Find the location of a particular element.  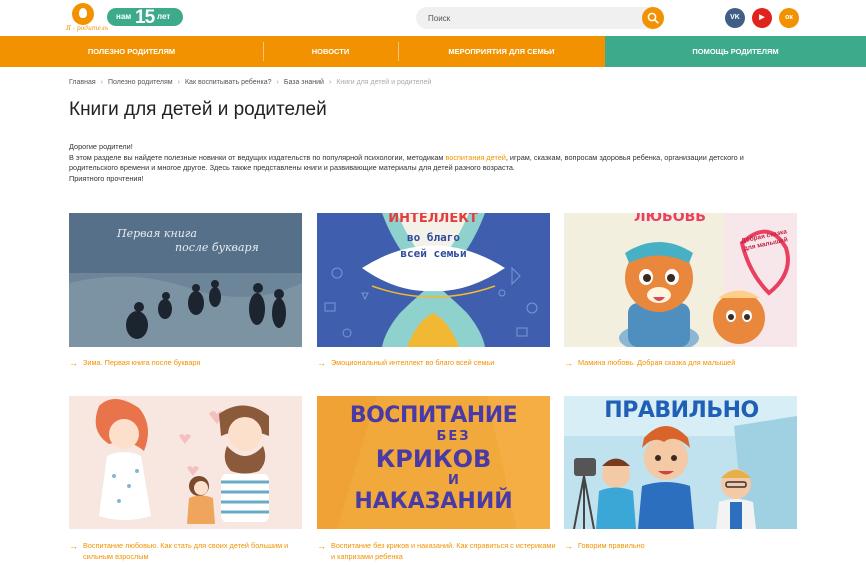

svg-text: ЛЮБОВЬ is located at coordinates (670, 219).